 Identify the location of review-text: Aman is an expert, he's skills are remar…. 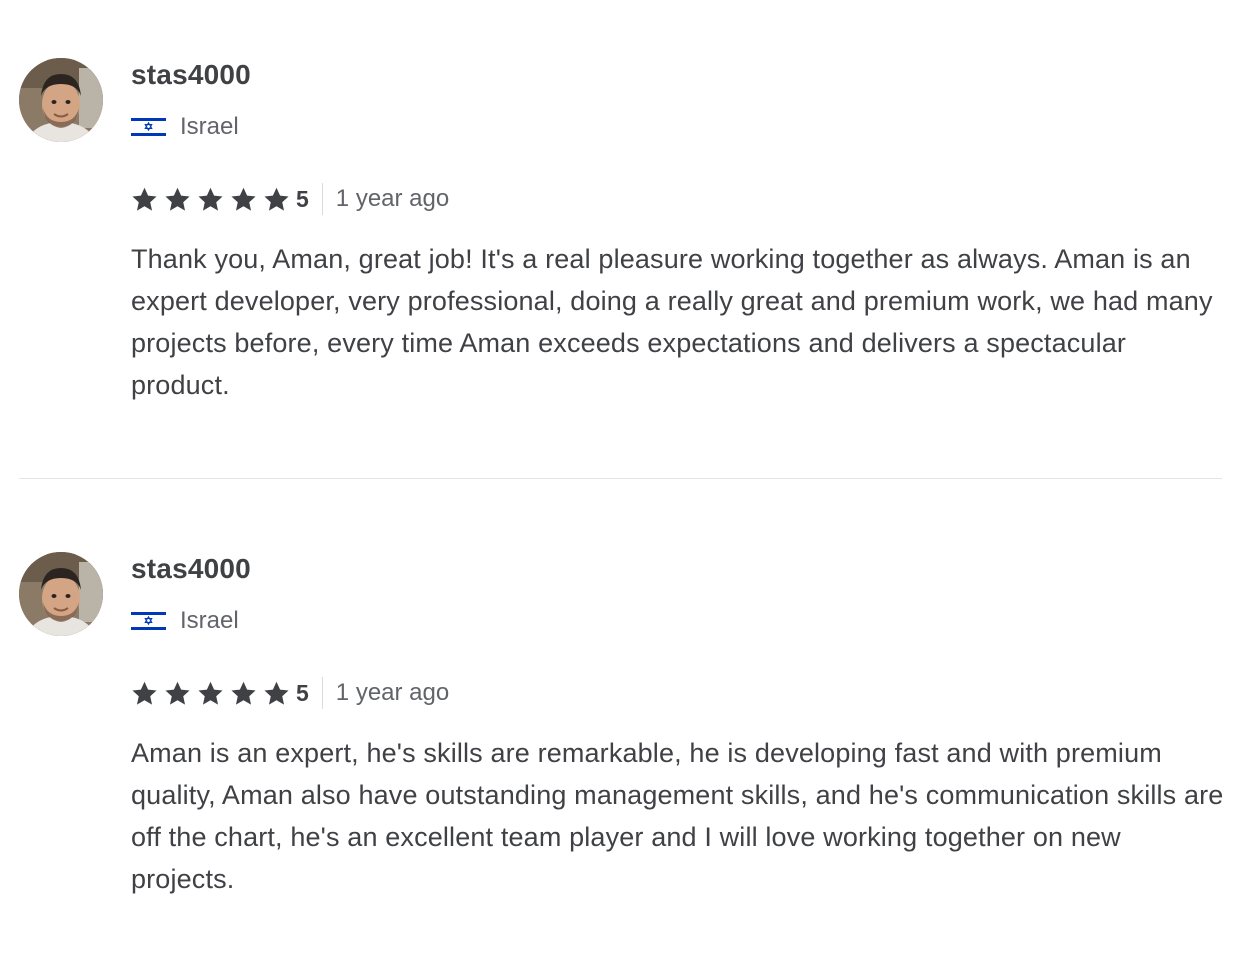
(677, 816).